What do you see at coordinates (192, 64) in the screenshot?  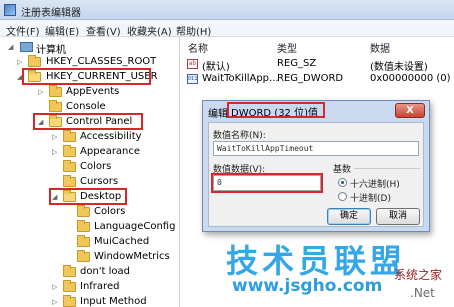 I see `string-value-icon: ab` at bounding box center [192, 64].